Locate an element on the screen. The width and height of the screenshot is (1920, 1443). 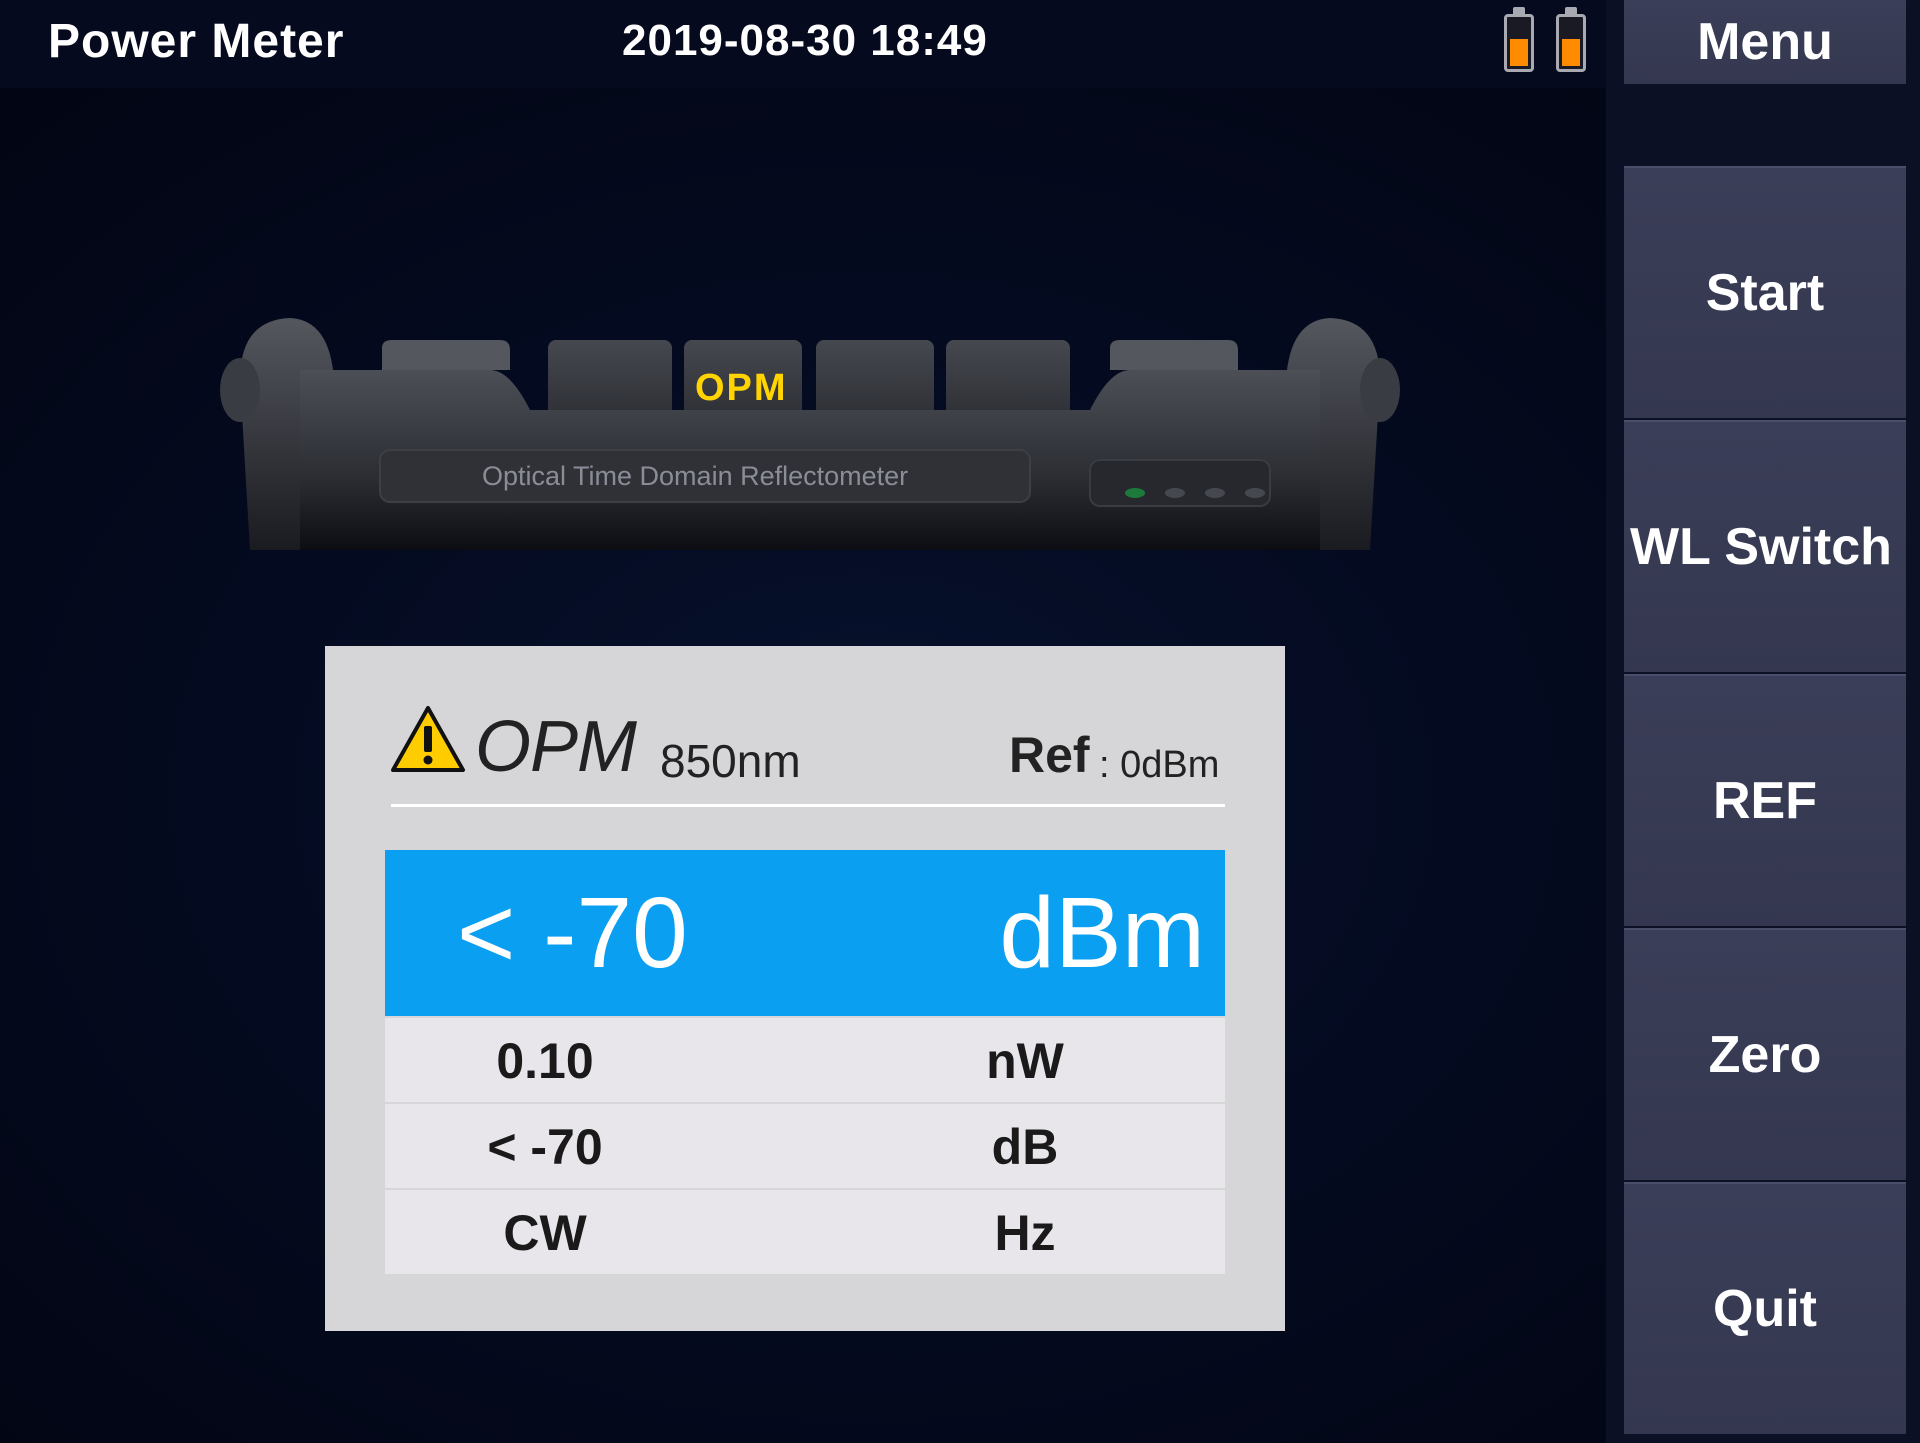
primary-reading: < -70 dBm is located at coordinates (805, 933).